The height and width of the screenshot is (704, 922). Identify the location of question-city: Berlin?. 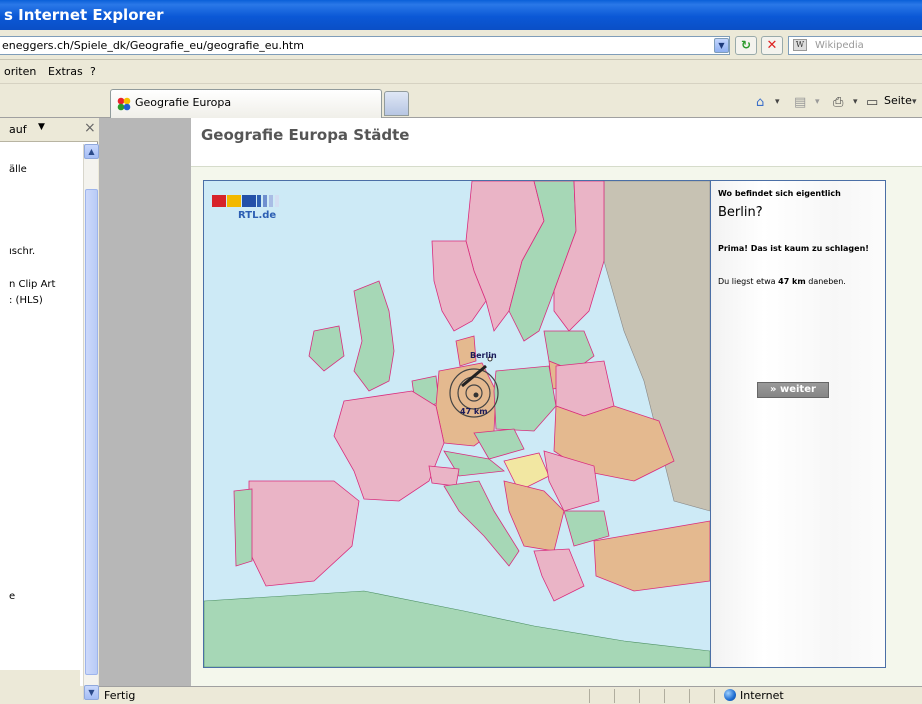
(740, 212).